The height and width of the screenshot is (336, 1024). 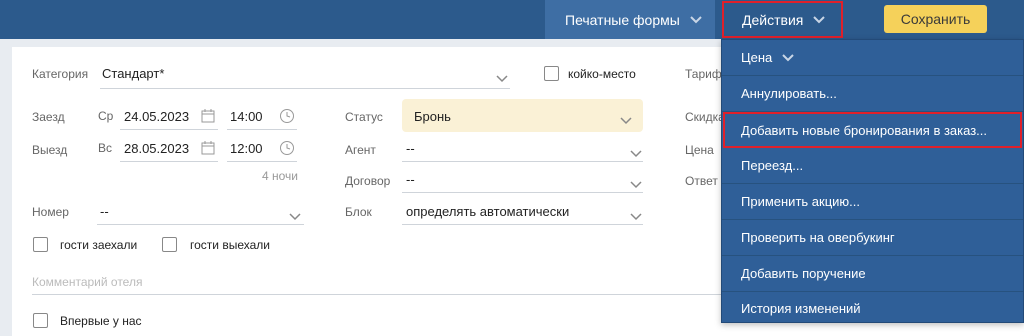 I want to click on tariff-label: Тариф, so click(x=703, y=74).